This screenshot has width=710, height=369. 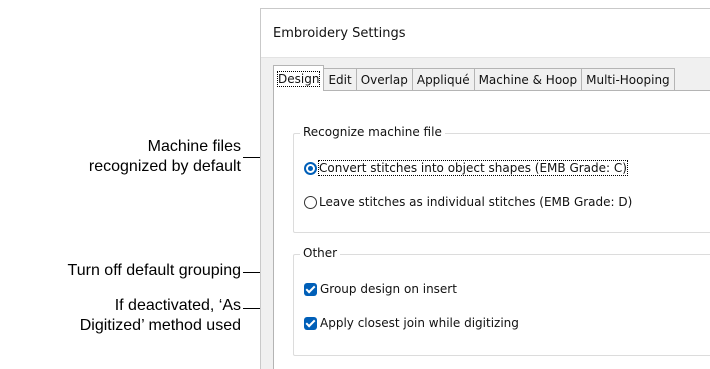 What do you see at coordinates (485, 33) in the screenshot?
I see `title-bar: Embroidery Settings` at bounding box center [485, 33].